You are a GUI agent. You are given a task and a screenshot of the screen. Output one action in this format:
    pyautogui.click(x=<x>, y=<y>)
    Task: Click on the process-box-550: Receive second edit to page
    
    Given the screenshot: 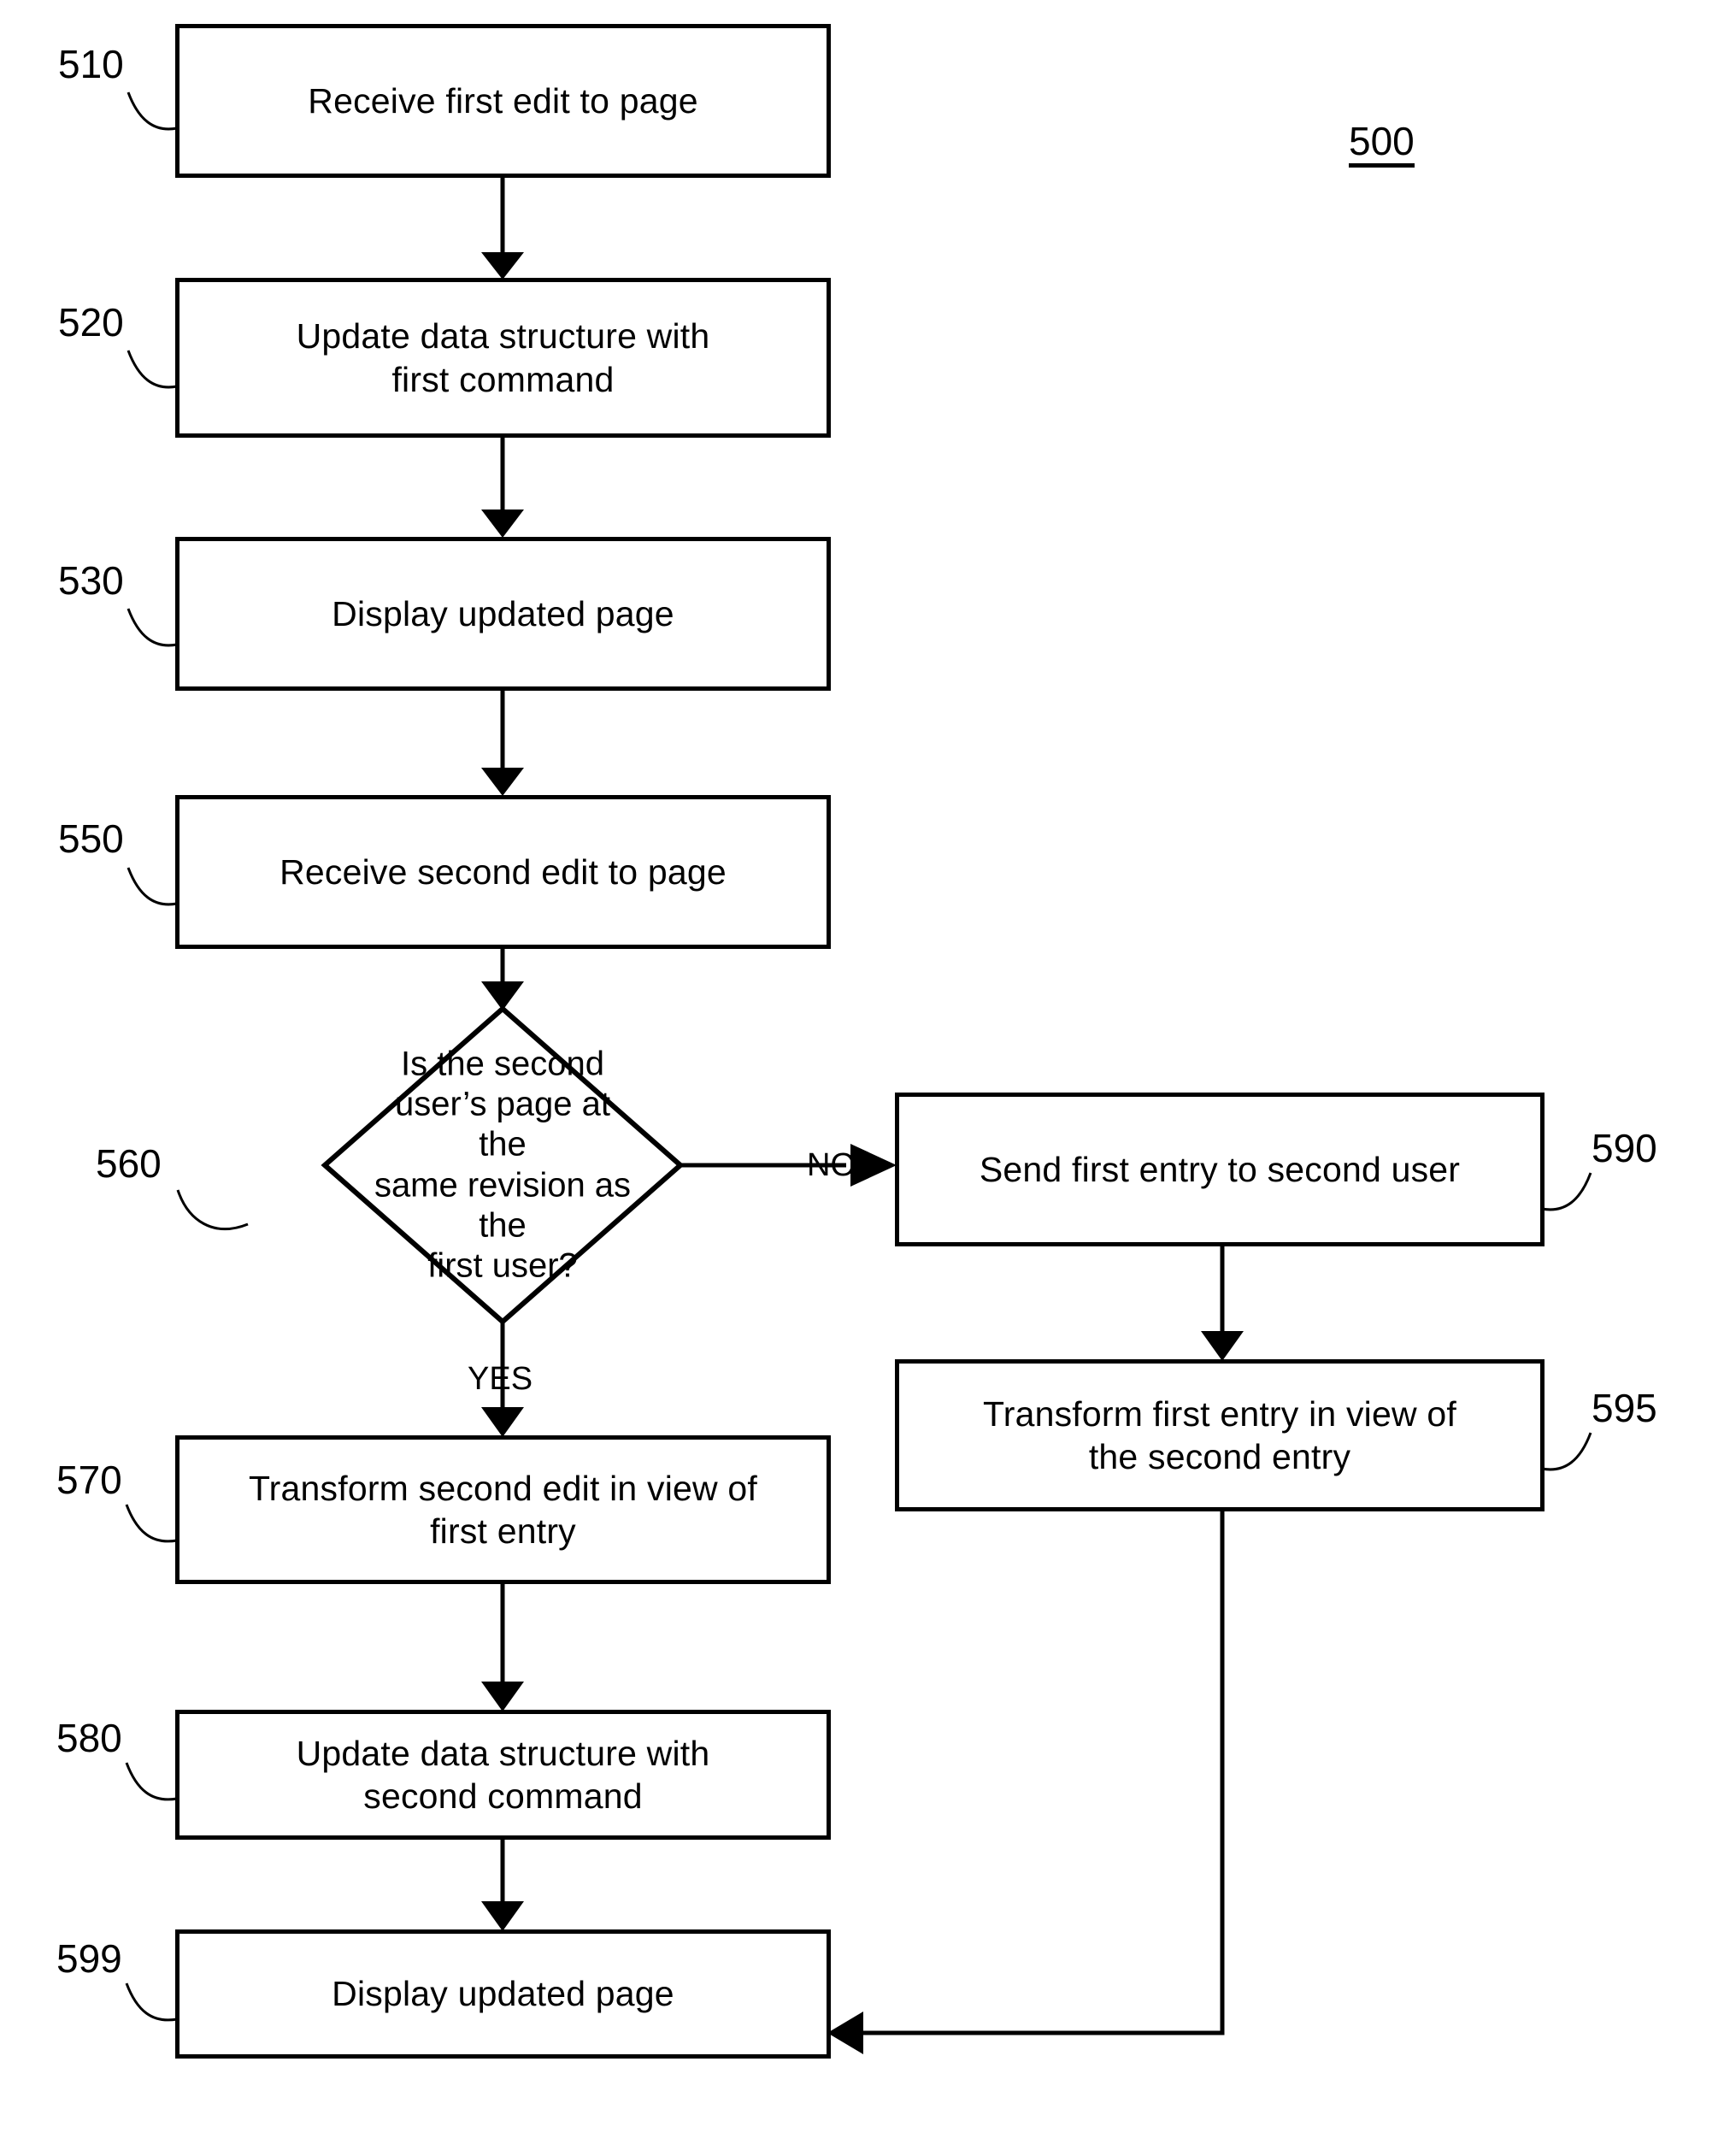 What is the action you would take?
    pyautogui.click(x=503, y=872)
    